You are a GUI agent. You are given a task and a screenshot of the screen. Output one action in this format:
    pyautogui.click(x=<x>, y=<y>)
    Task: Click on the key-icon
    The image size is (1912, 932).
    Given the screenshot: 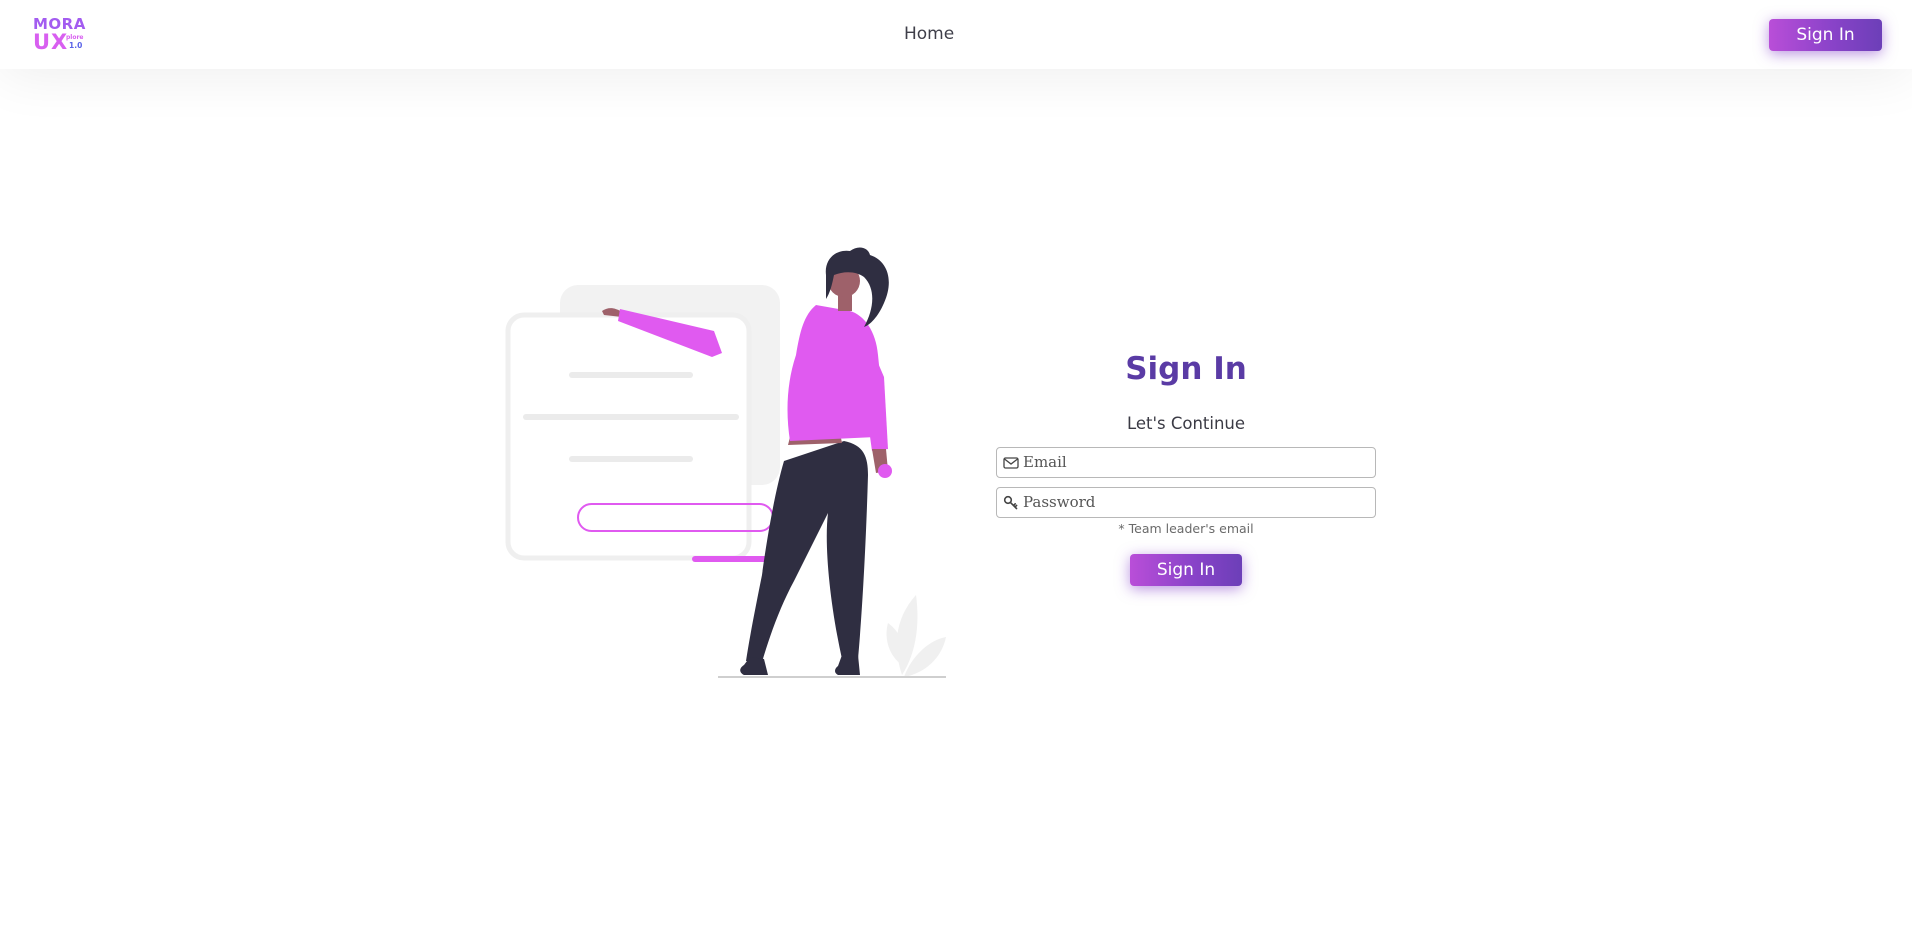 What is the action you would take?
    pyautogui.click(x=1010, y=502)
    